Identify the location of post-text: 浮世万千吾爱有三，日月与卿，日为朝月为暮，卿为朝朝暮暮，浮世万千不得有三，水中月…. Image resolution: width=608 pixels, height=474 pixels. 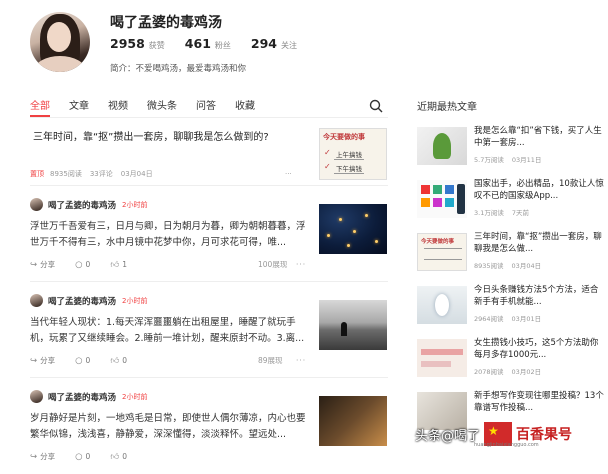
(170, 235).